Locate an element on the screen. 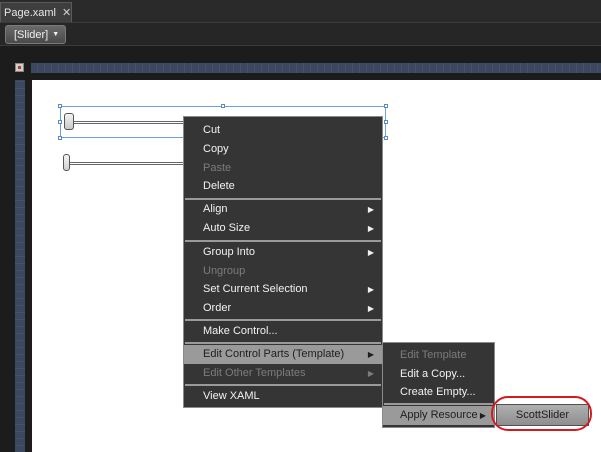 Image resolution: width=601 pixels, height=452 pixels. chevron-down-icon: ▼ is located at coordinates (56, 34).